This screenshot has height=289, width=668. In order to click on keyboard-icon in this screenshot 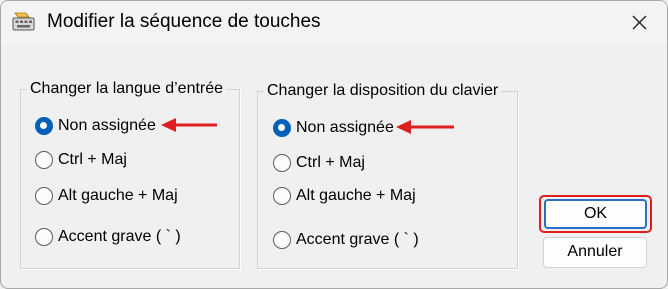, I will do `click(24, 22)`.